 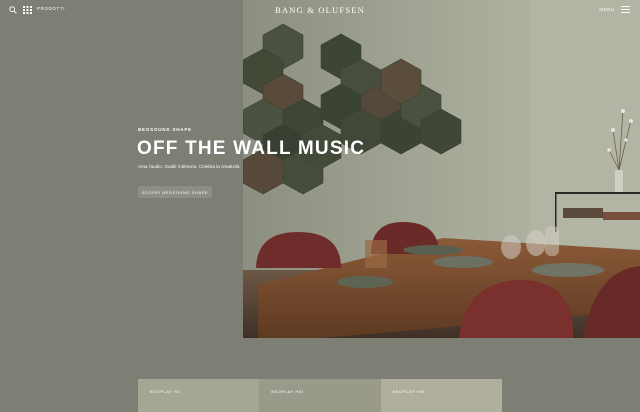 What do you see at coordinates (165, 129) in the screenshot?
I see `hero-eyebrow: BEOSOUND SHAPE` at bounding box center [165, 129].